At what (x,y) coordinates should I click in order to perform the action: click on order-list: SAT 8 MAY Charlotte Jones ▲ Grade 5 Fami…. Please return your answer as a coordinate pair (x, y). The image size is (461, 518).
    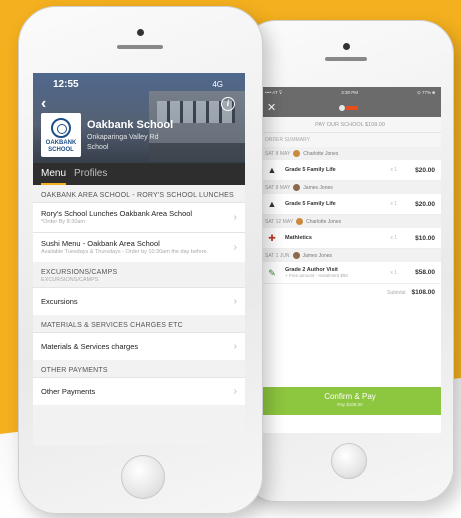
    Looking at the image, I should click on (350, 215).